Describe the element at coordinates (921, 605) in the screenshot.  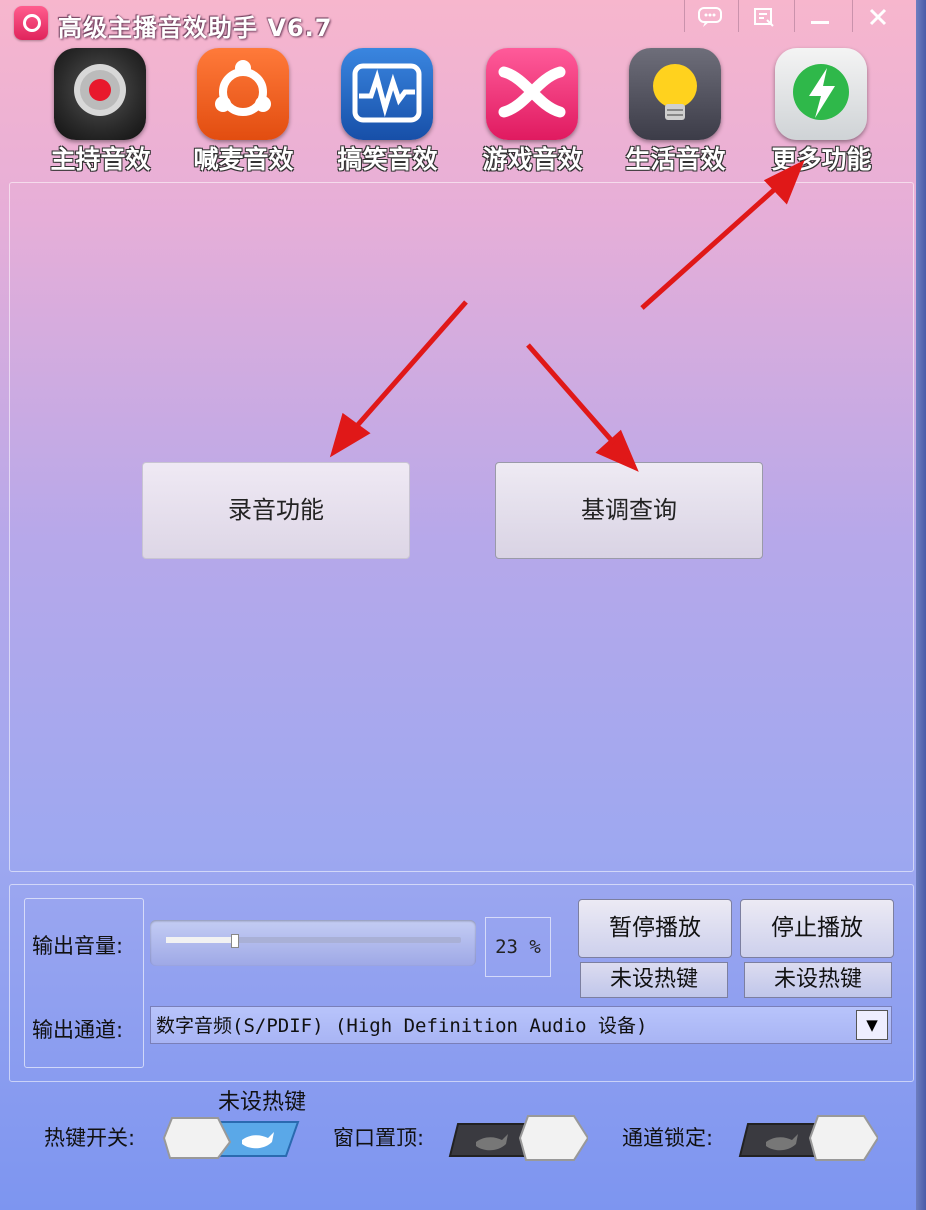
I see `window-edge` at that location.